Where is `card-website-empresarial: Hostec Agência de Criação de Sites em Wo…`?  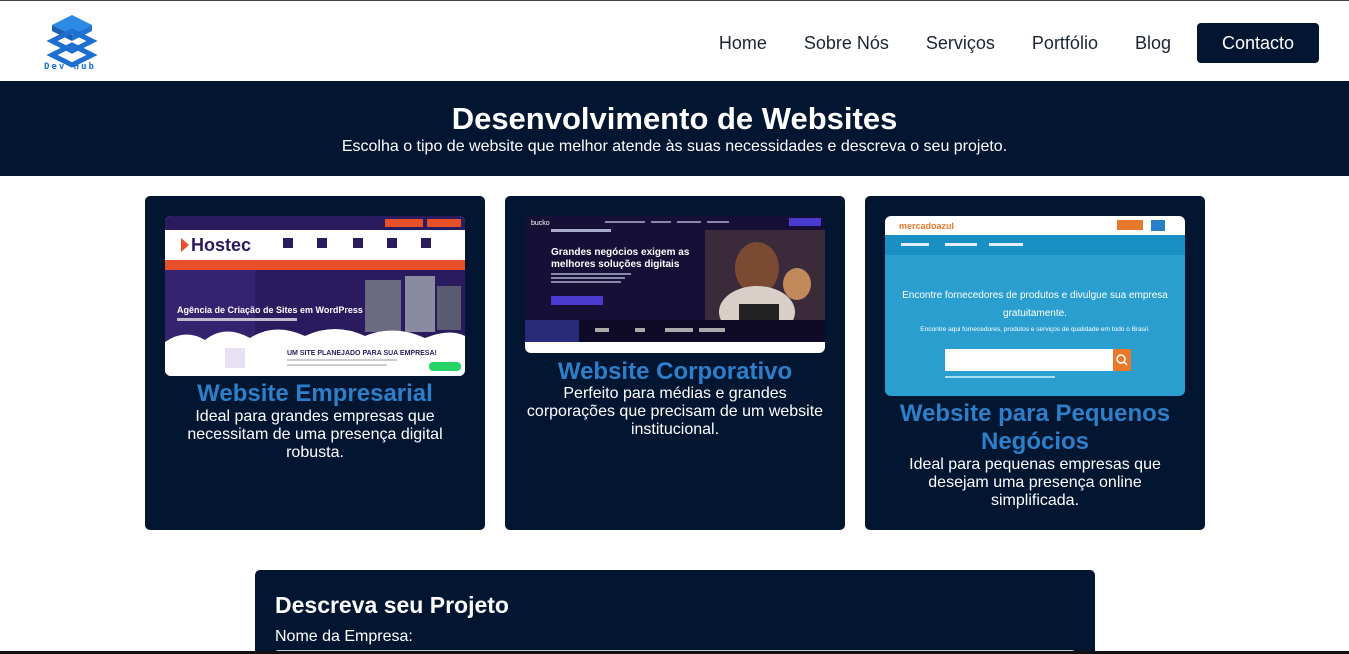
card-website-empresarial: Hostec Agência de Criação de Sites em Wo… is located at coordinates (315, 363).